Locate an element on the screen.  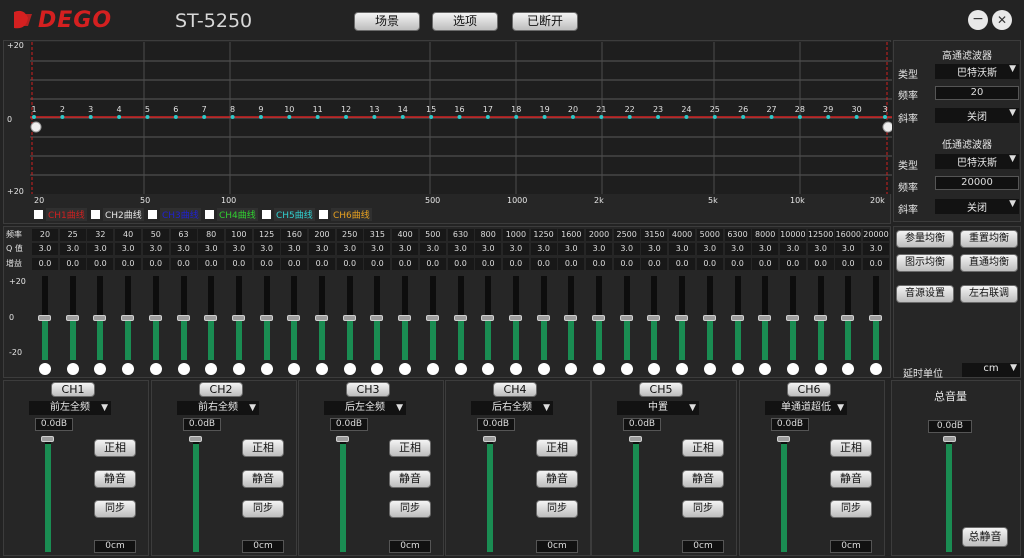
eq-freq-cell: 2000 is located at coordinates (599, 235).